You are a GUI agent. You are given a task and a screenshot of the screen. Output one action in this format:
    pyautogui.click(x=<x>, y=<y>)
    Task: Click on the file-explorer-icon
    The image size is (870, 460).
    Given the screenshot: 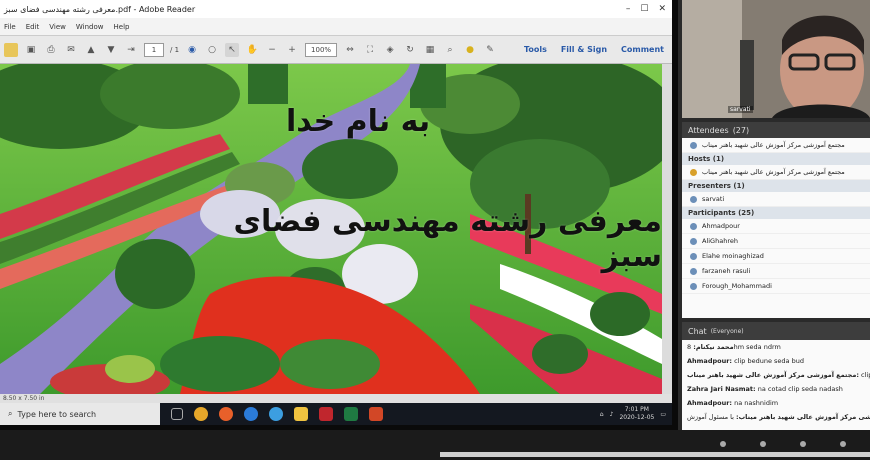 What is the action you would take?
    pyautogui.click(x=301, y=414)
    